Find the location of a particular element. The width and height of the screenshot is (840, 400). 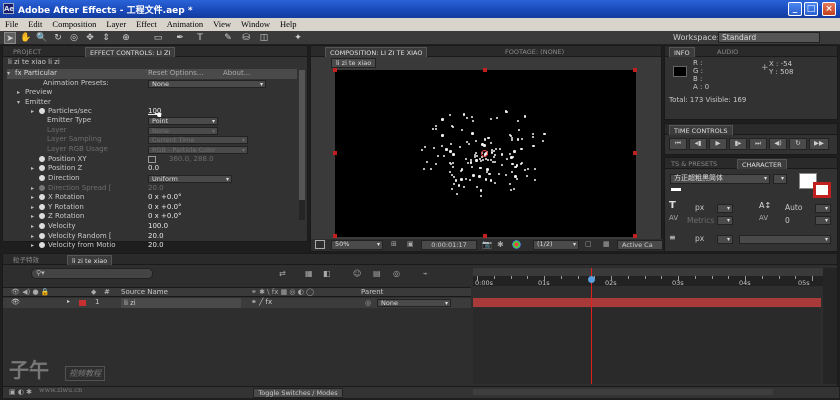

value-position-xy: 360.0, 288.0 is located at coordinates (191, 160).